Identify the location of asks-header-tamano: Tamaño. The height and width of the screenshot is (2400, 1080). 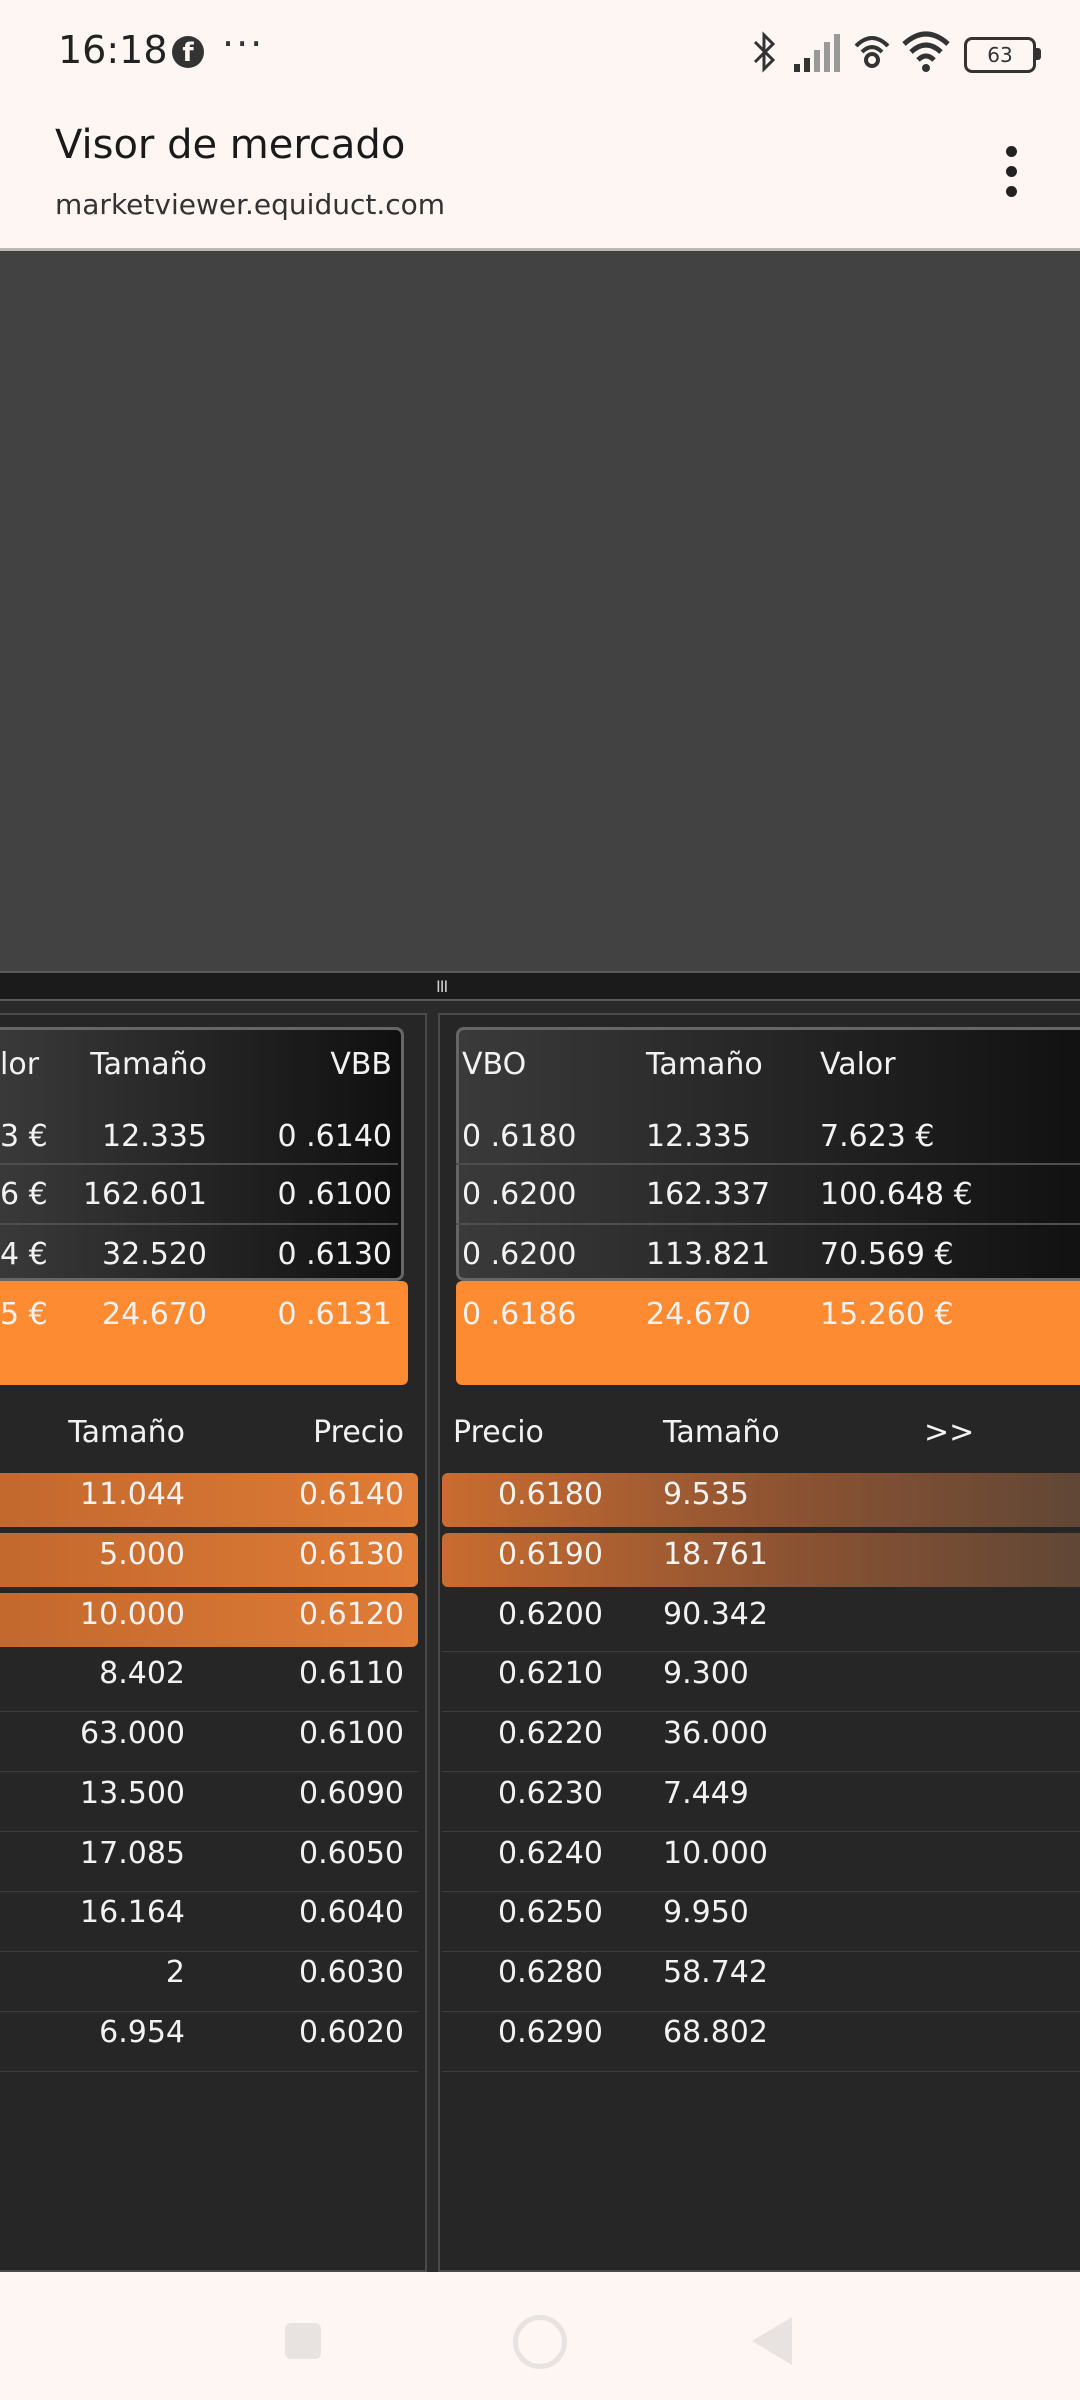
(721, 1432).